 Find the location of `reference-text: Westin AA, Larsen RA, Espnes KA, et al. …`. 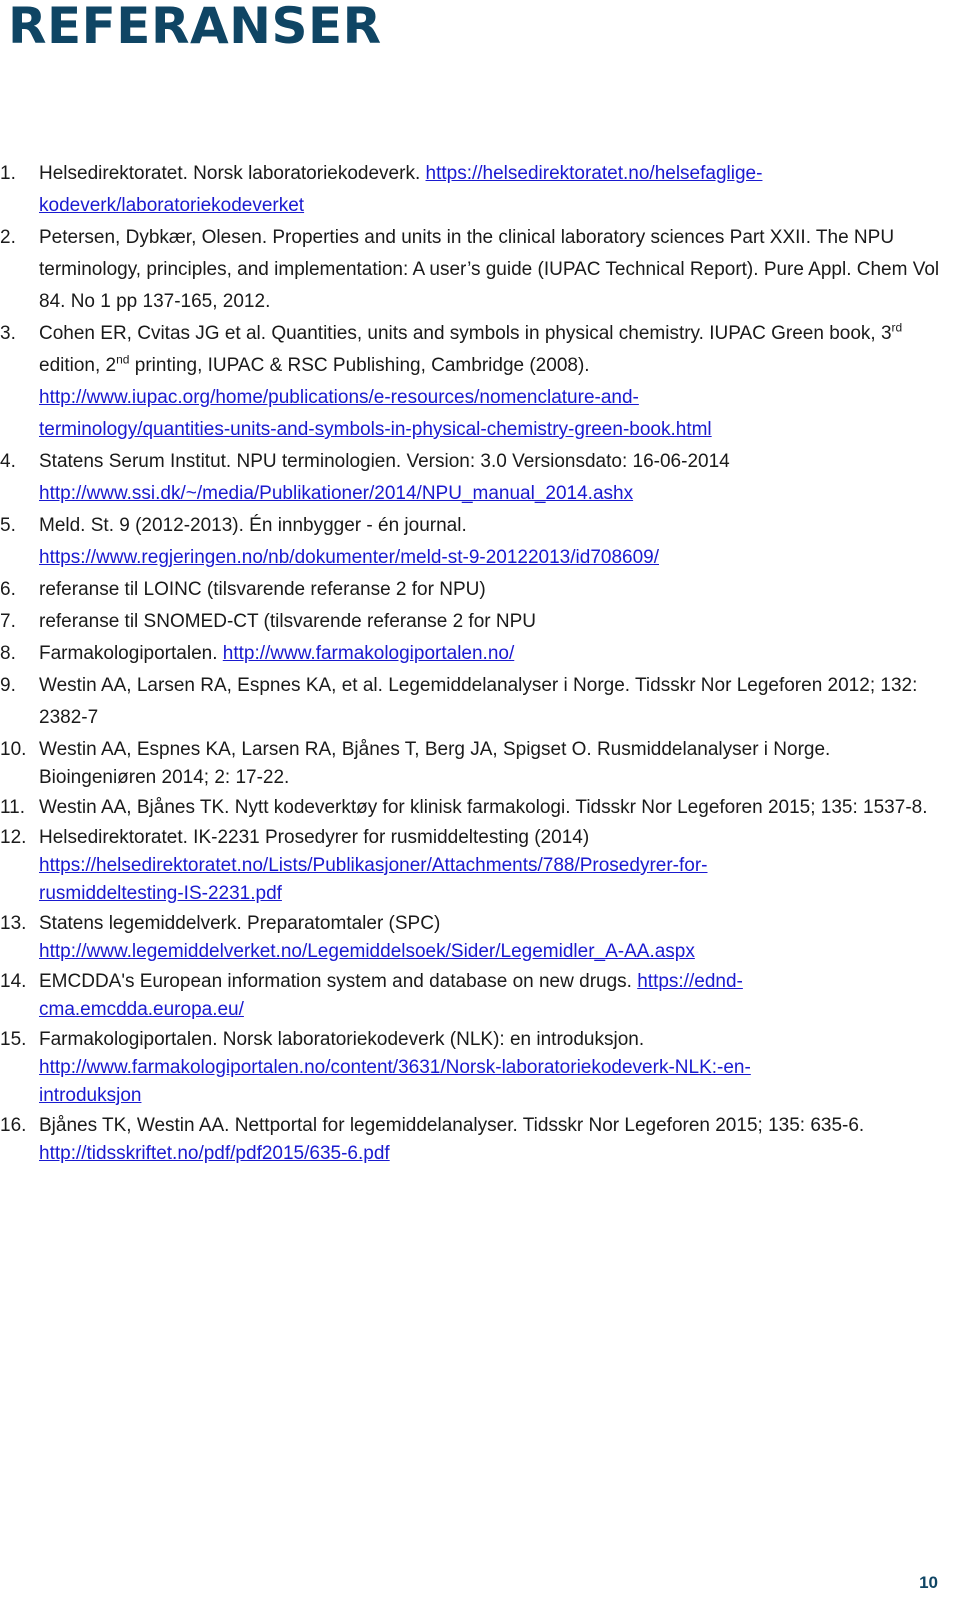

reference-text: Westin AA, Larsen RA, Espnes KA, et al. … is located at coordinates (478, 701).